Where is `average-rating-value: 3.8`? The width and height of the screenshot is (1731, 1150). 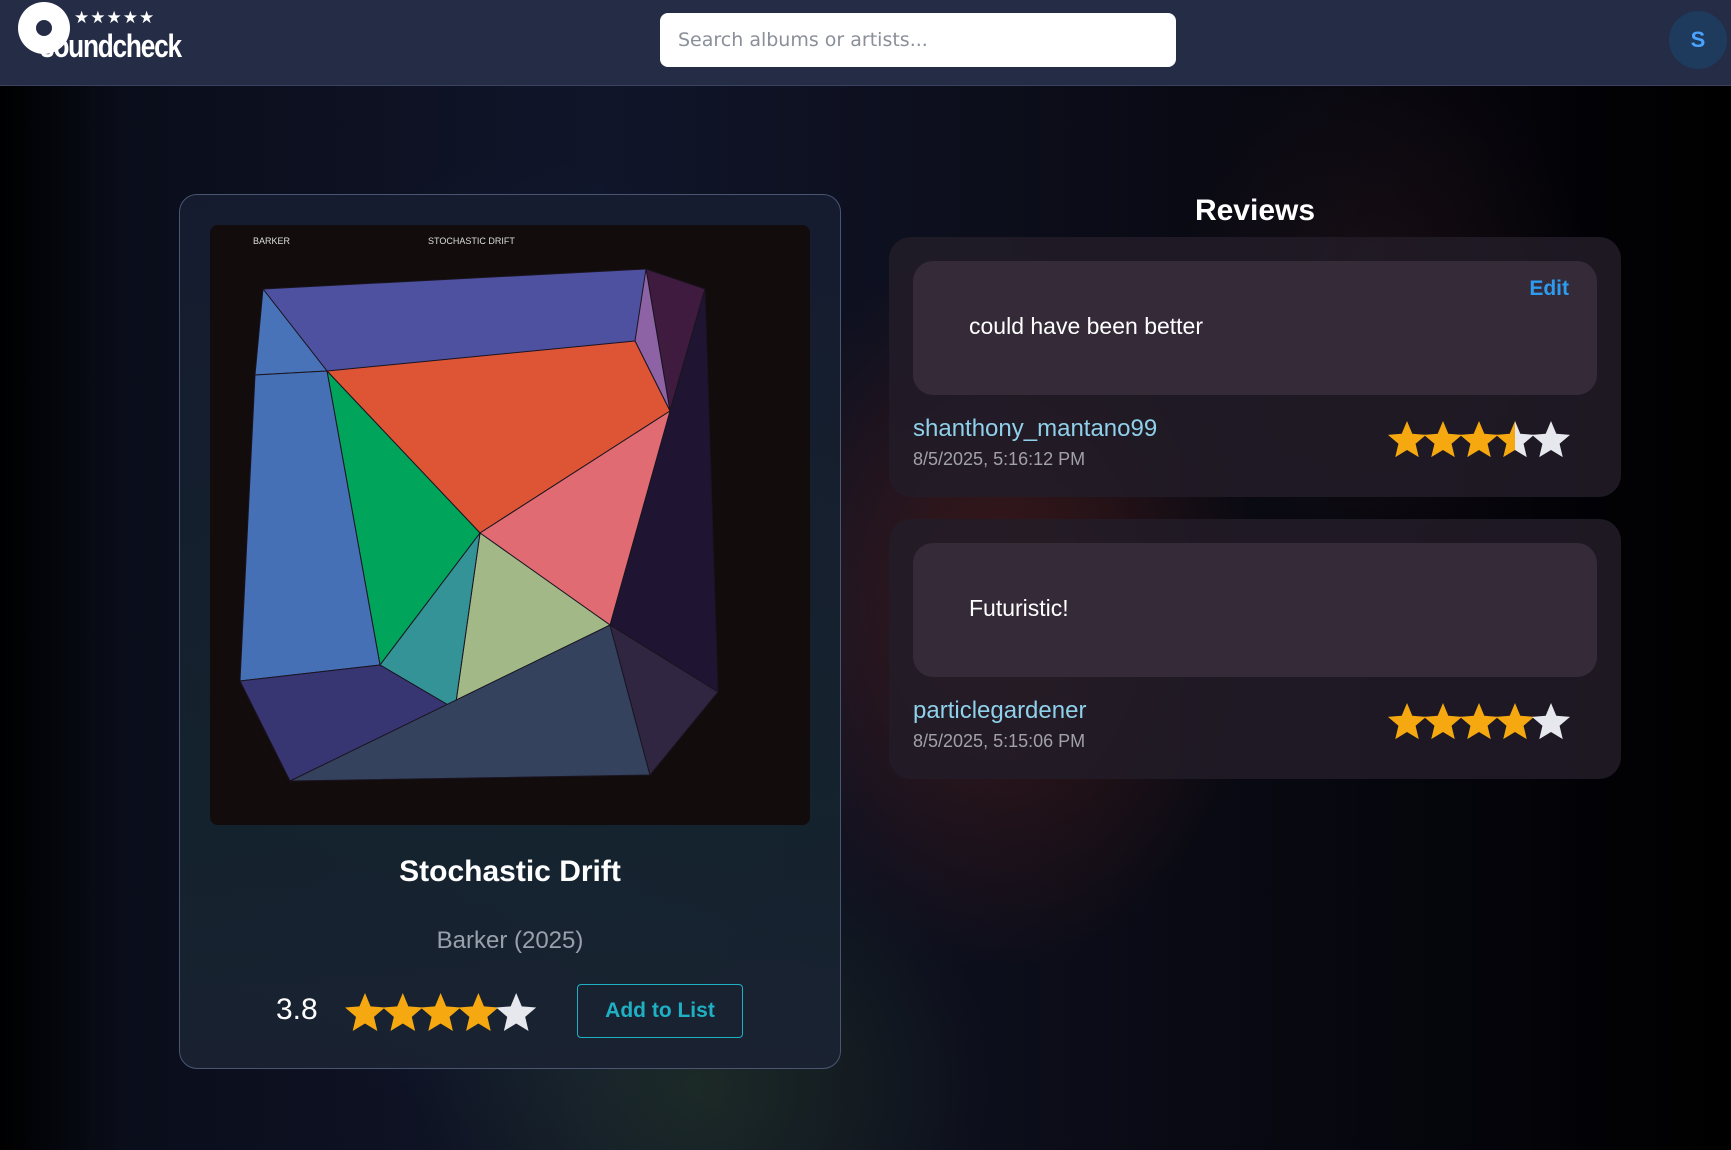
average-rating-value: 3.8 is located at coordinates (297, 1009).